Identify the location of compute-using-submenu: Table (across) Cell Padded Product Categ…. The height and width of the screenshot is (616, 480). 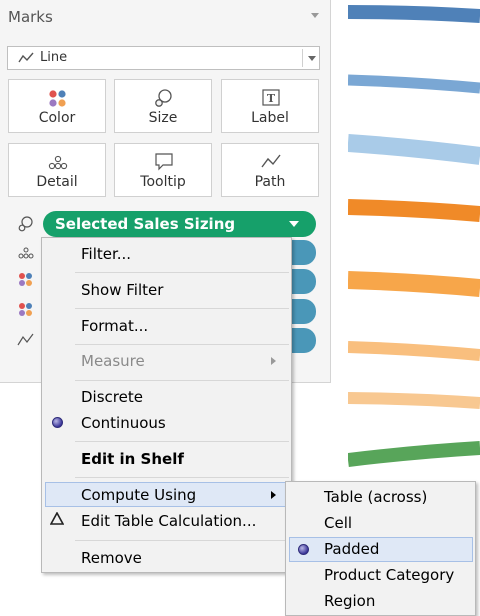
(380, 548).